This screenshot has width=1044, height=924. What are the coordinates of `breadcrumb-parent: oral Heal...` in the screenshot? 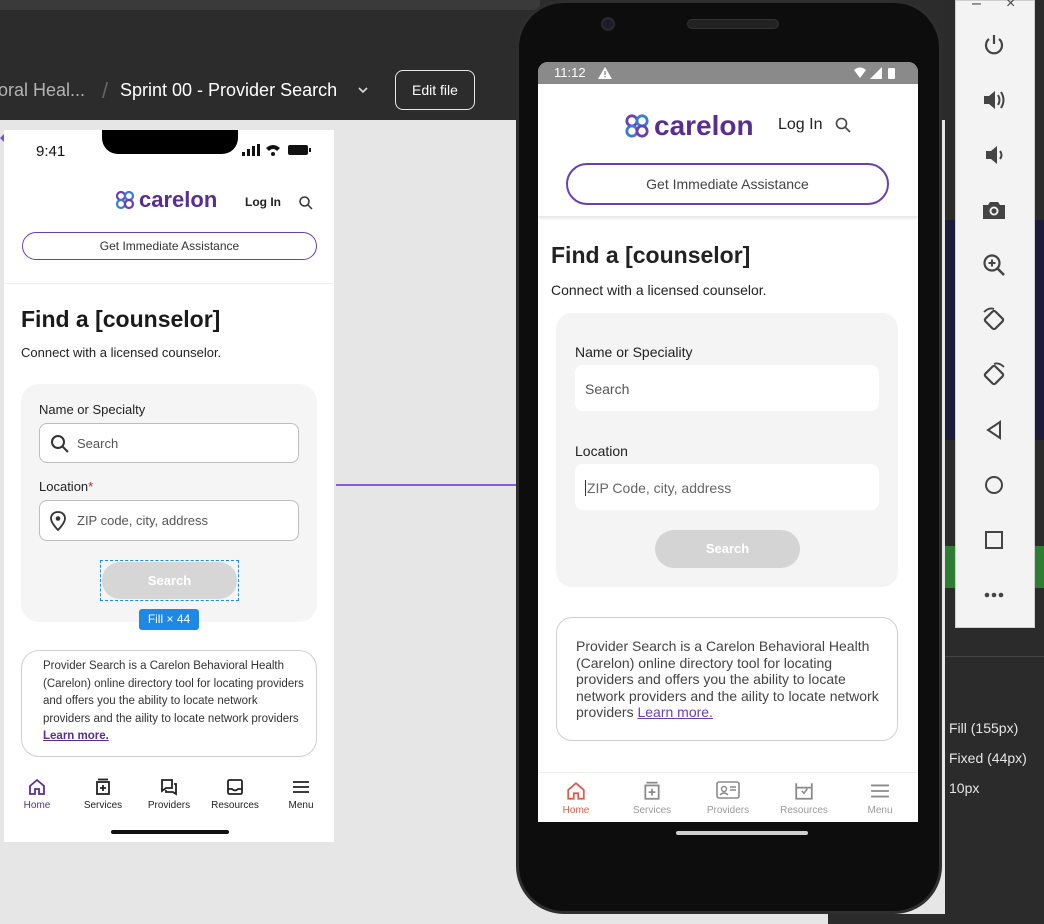 It's located at (42, 90).